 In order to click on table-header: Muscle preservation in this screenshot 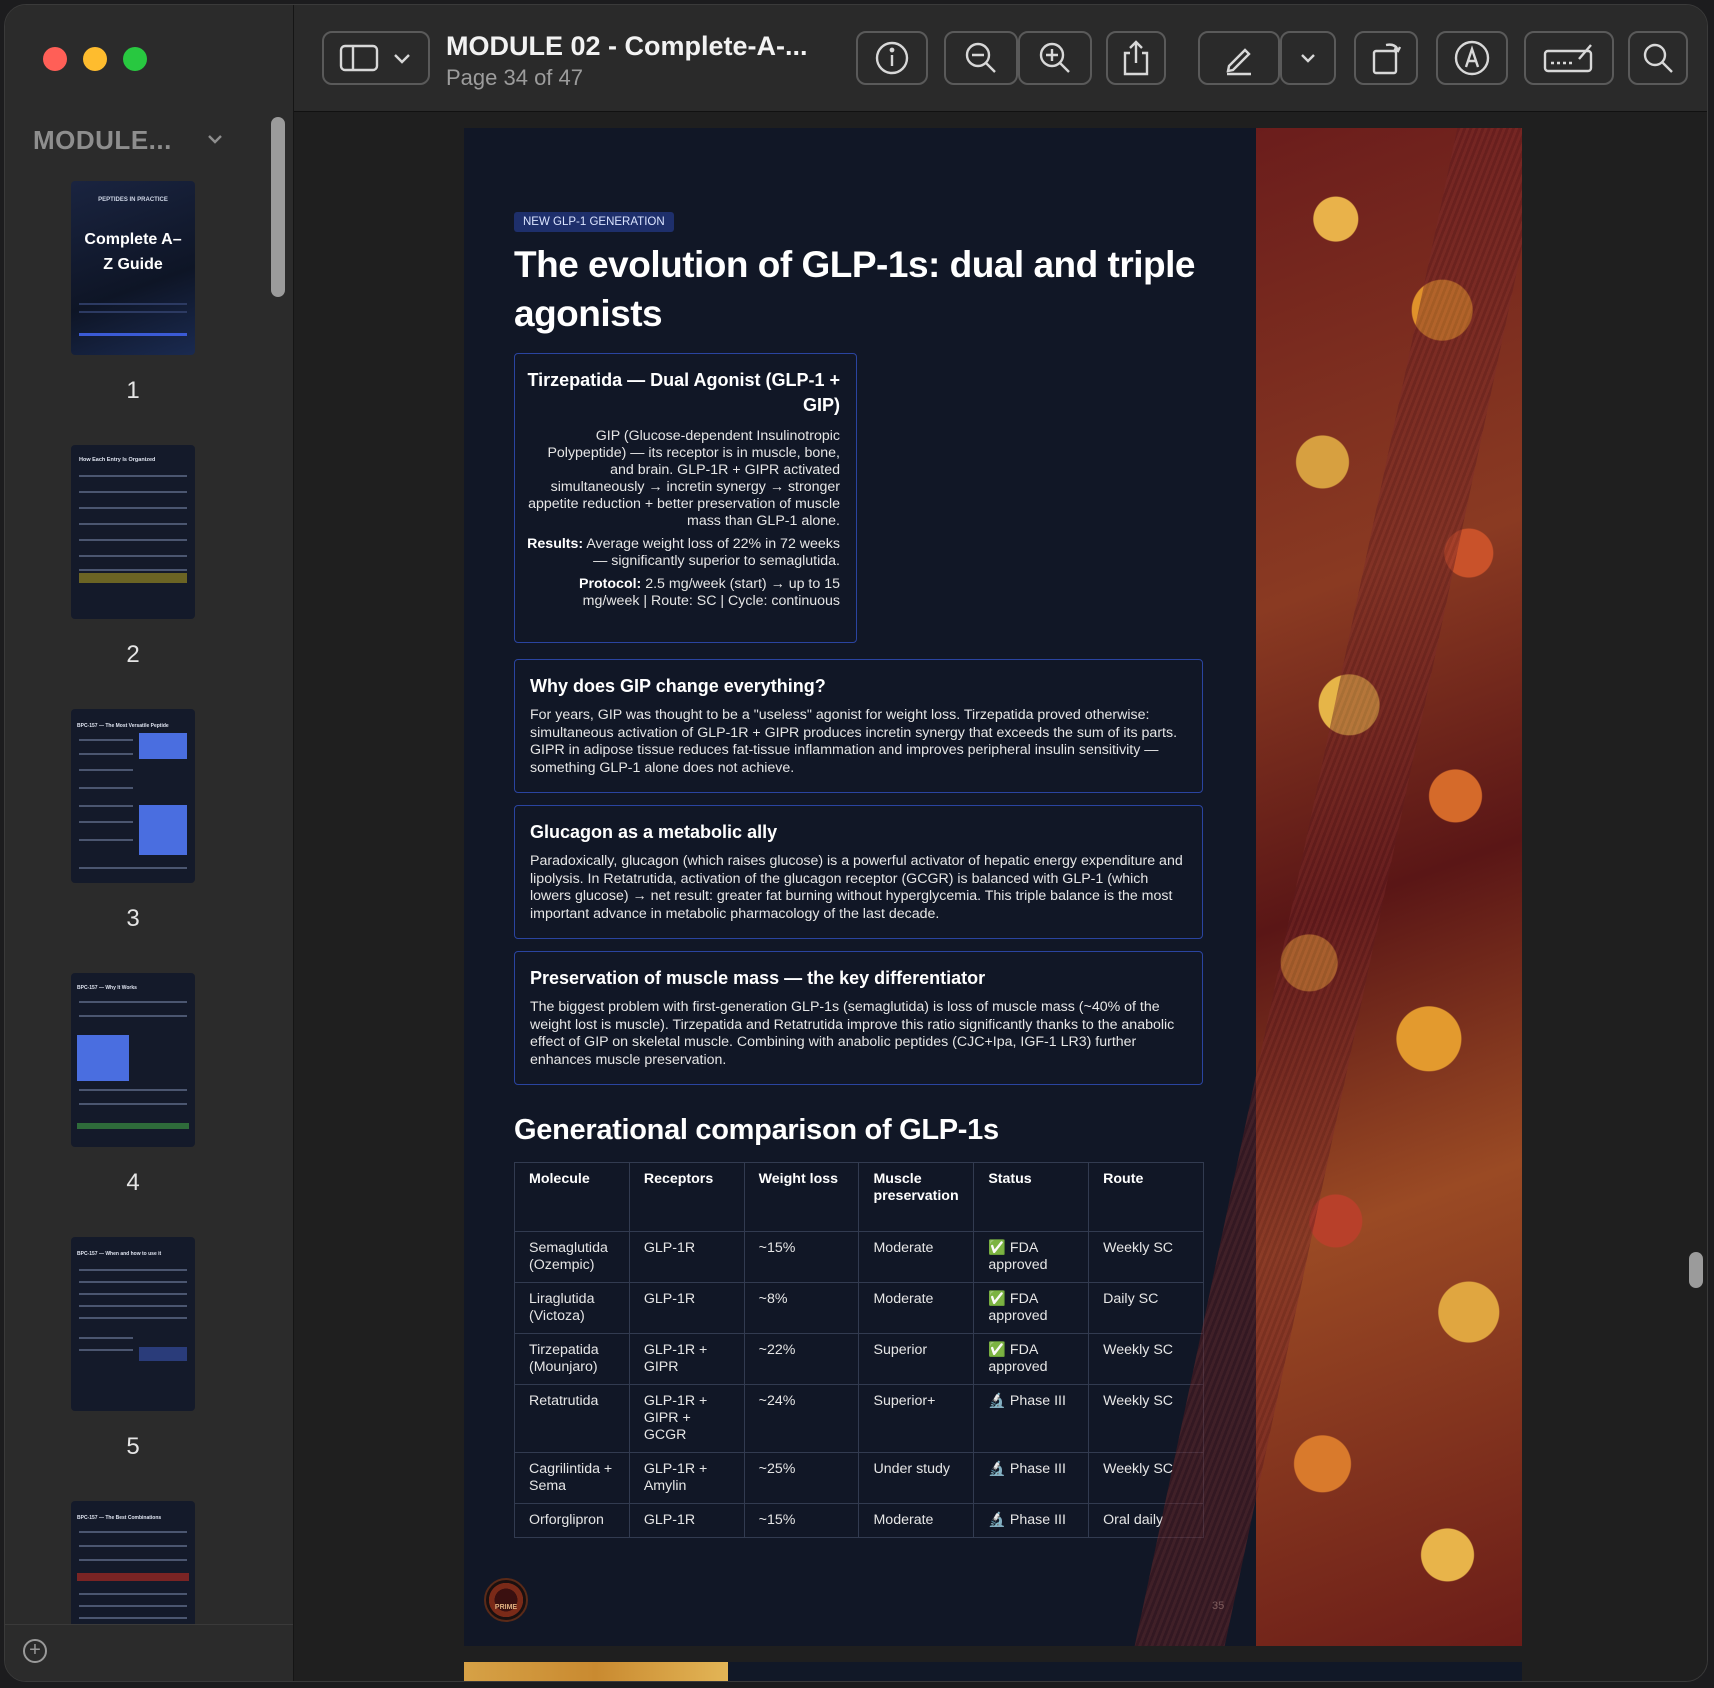, I will do `click(916, 1197)`.